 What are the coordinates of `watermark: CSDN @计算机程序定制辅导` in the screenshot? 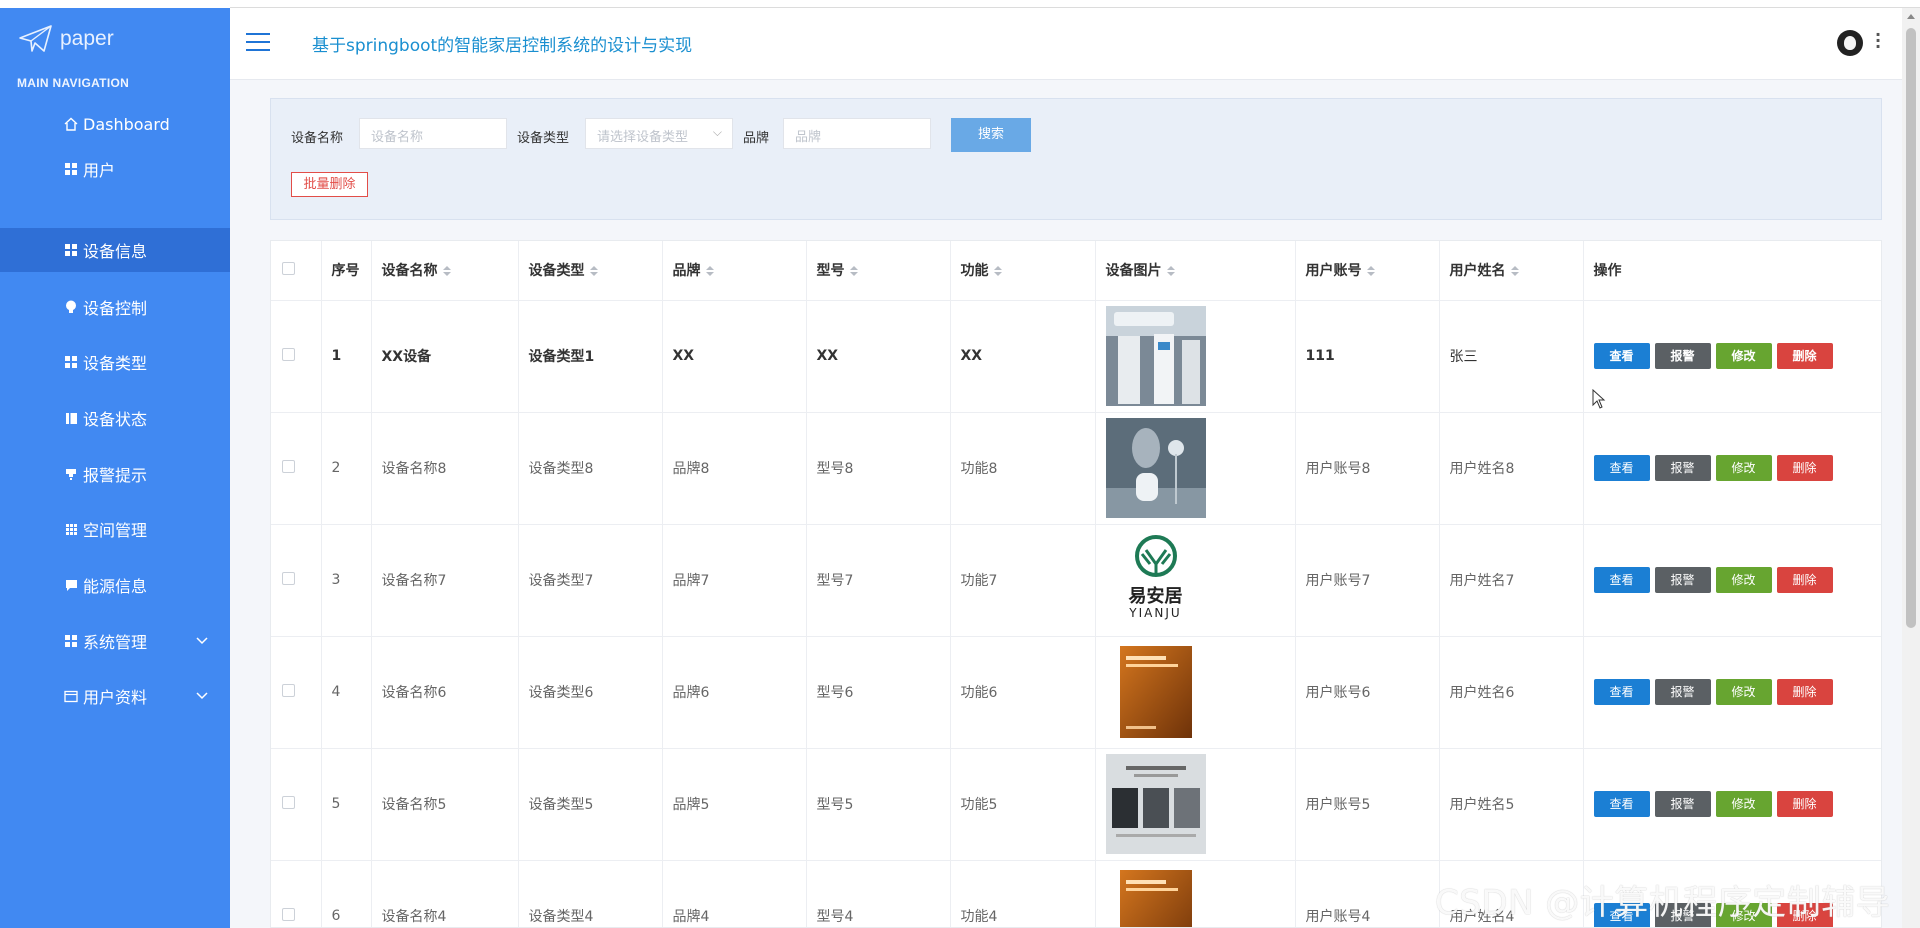 It's located at (1663, 903).